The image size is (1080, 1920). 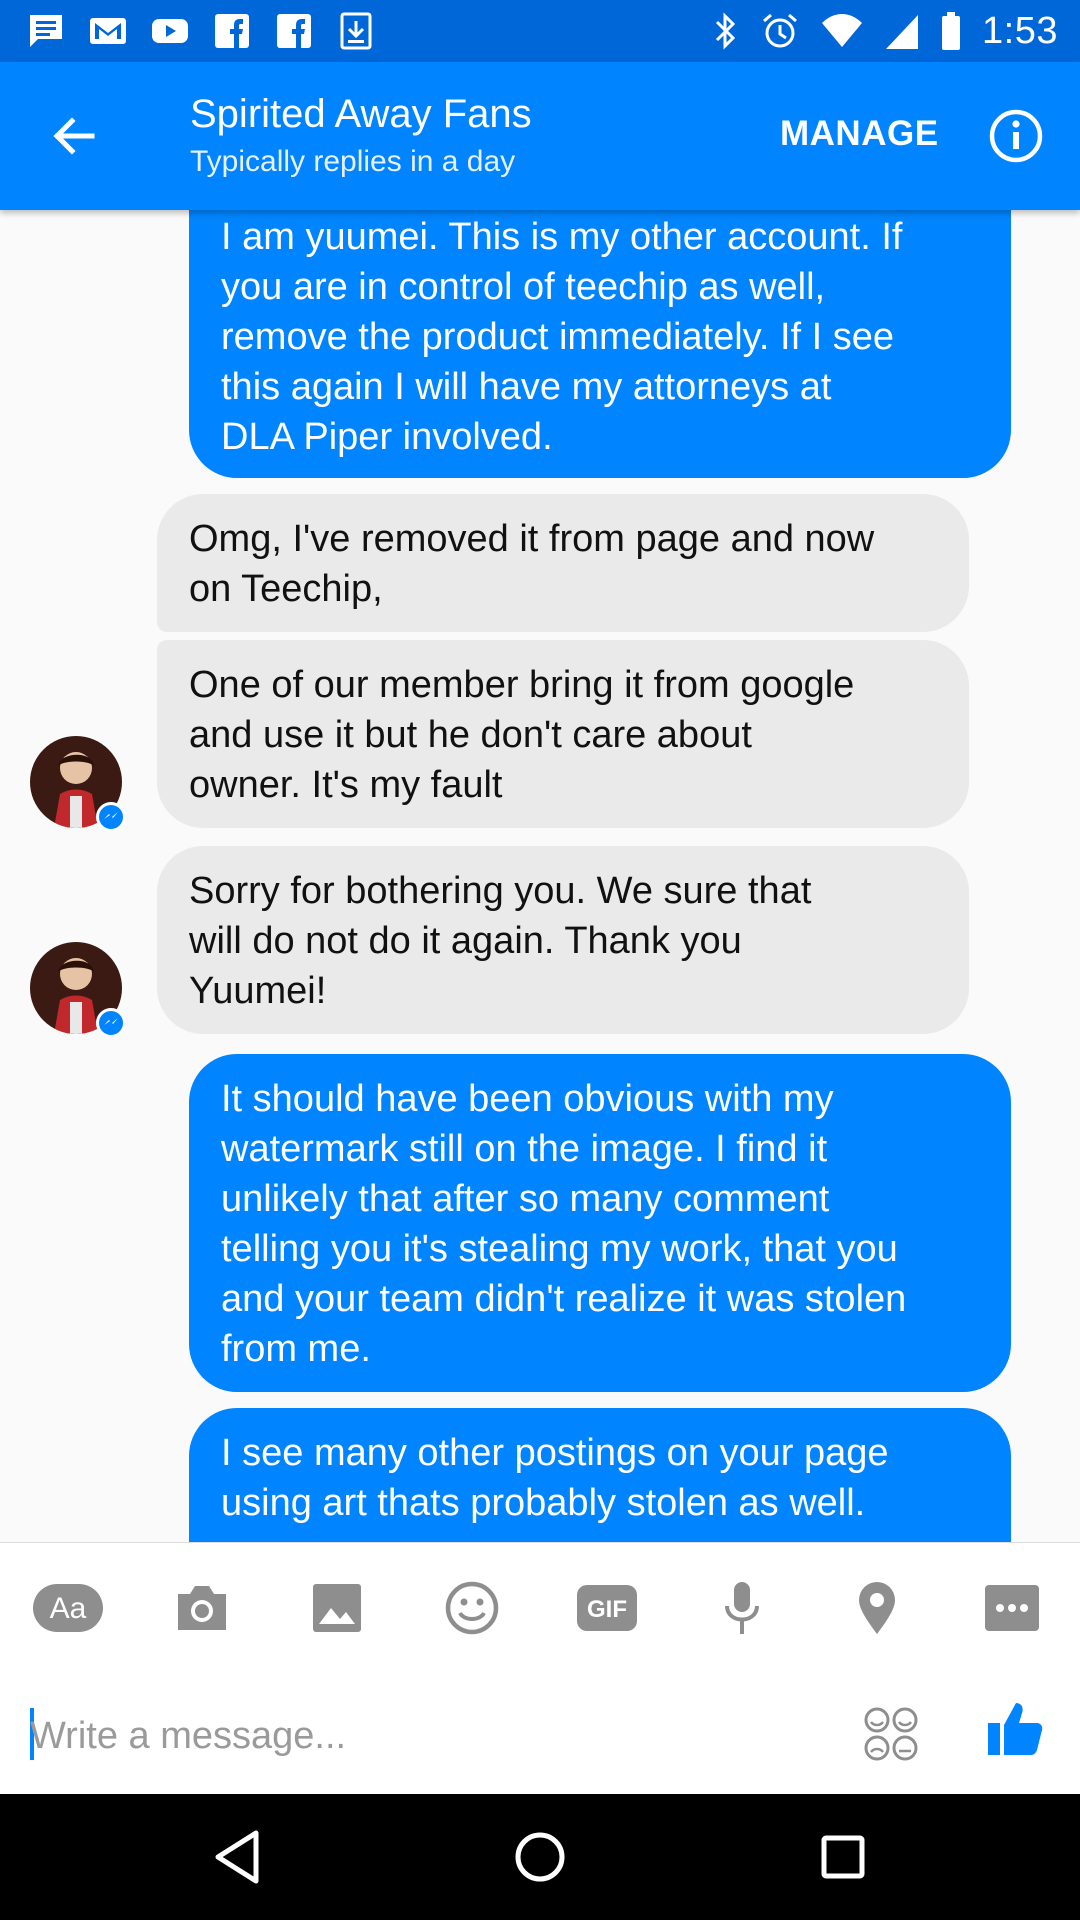 What do you see at coordinates (725, 31) in the screenshot?
I see `bluetooth-icon` at bounding box center [725, 31].